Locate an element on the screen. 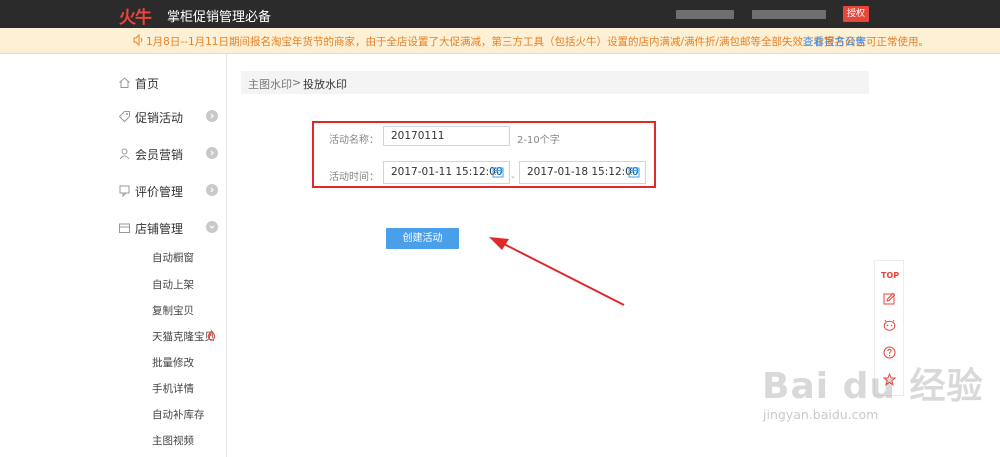 The height and width of the screenshot is (457, 1000). official-notice-link: 查看官方公告 is located at coordinates (834, 41).